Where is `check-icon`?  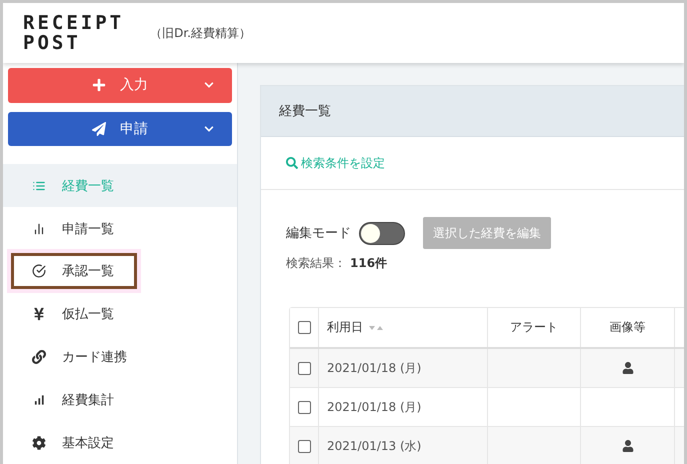
check-icon is located at coordinates (39, 271).